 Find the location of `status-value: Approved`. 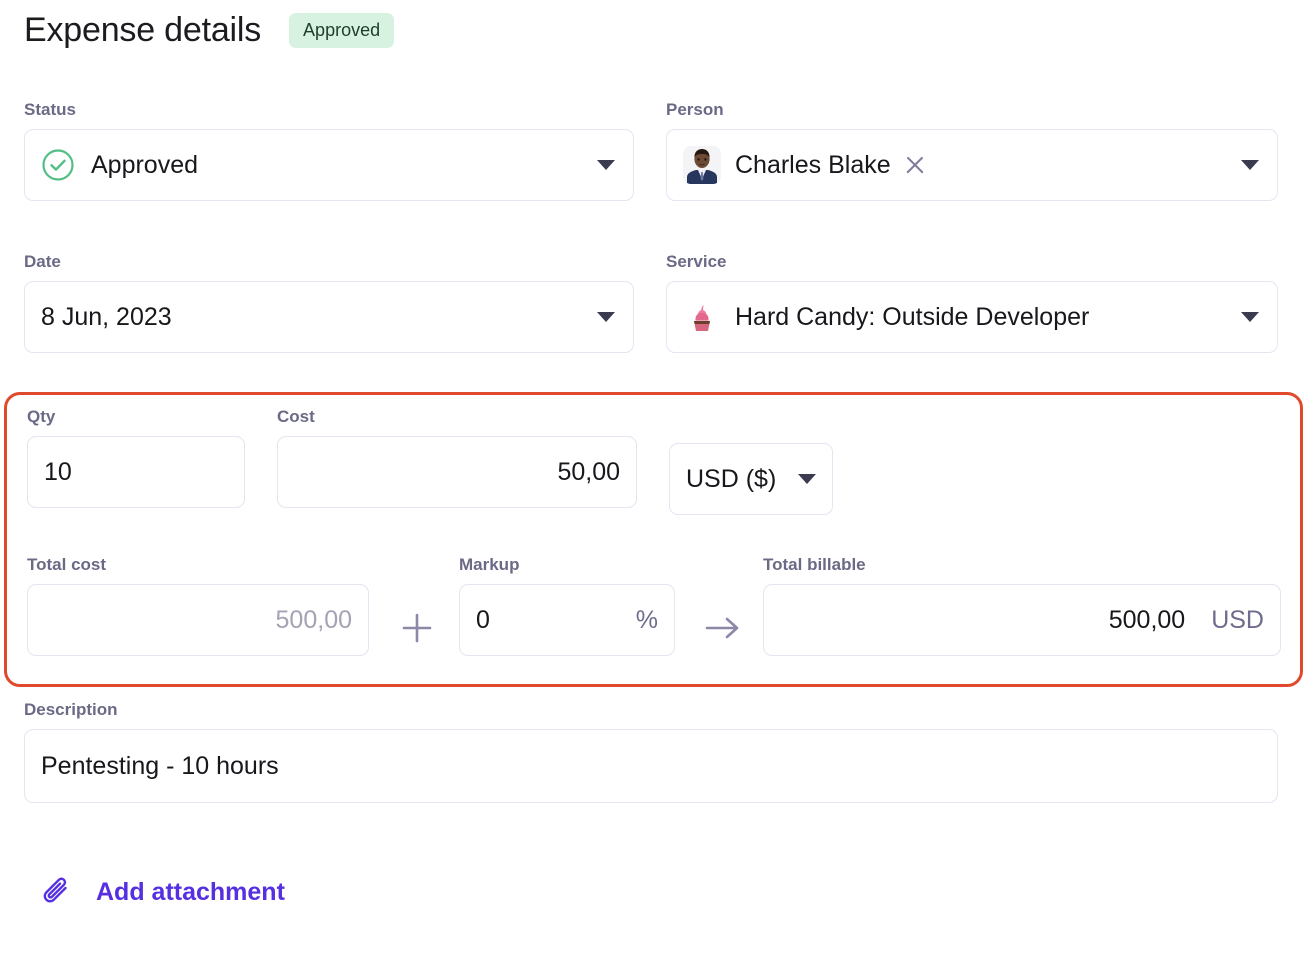

status-value: Approved is located at coordinates (145, 165).